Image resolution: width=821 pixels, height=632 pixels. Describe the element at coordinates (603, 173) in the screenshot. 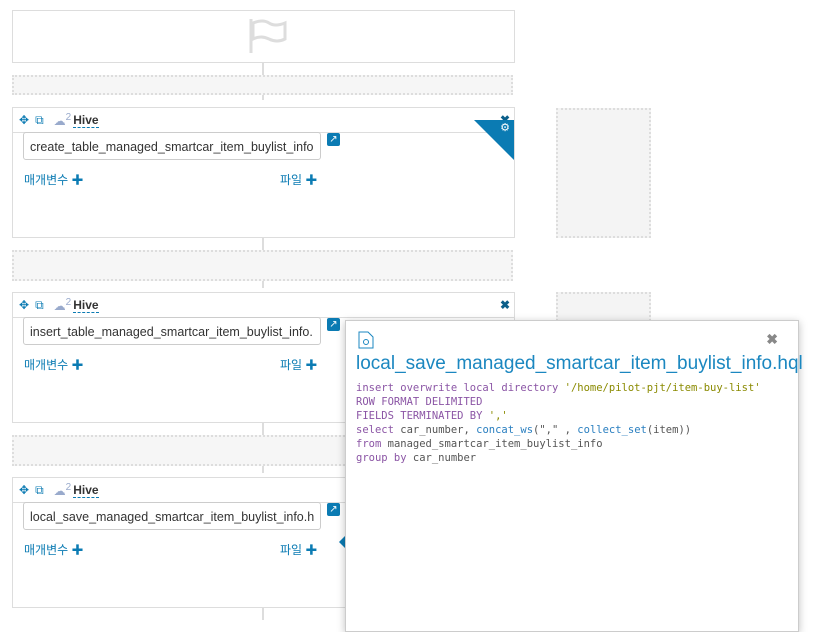

I see `side-drop-zone` at that location.